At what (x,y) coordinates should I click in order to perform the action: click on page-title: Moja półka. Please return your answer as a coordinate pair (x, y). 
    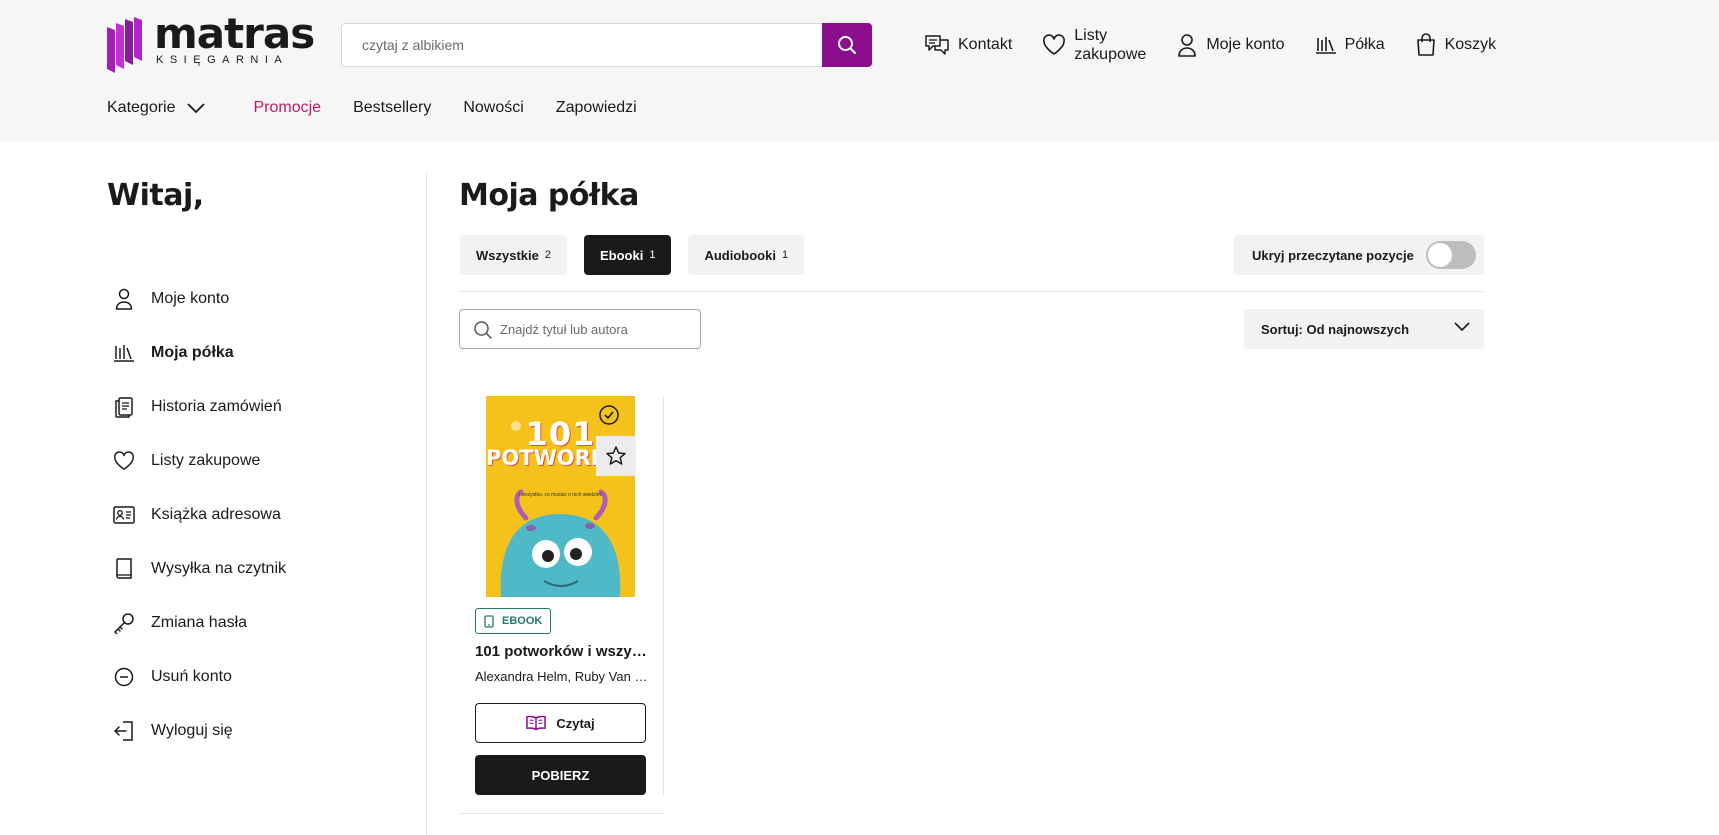
    Looking at the image, I should click on (549, 195).